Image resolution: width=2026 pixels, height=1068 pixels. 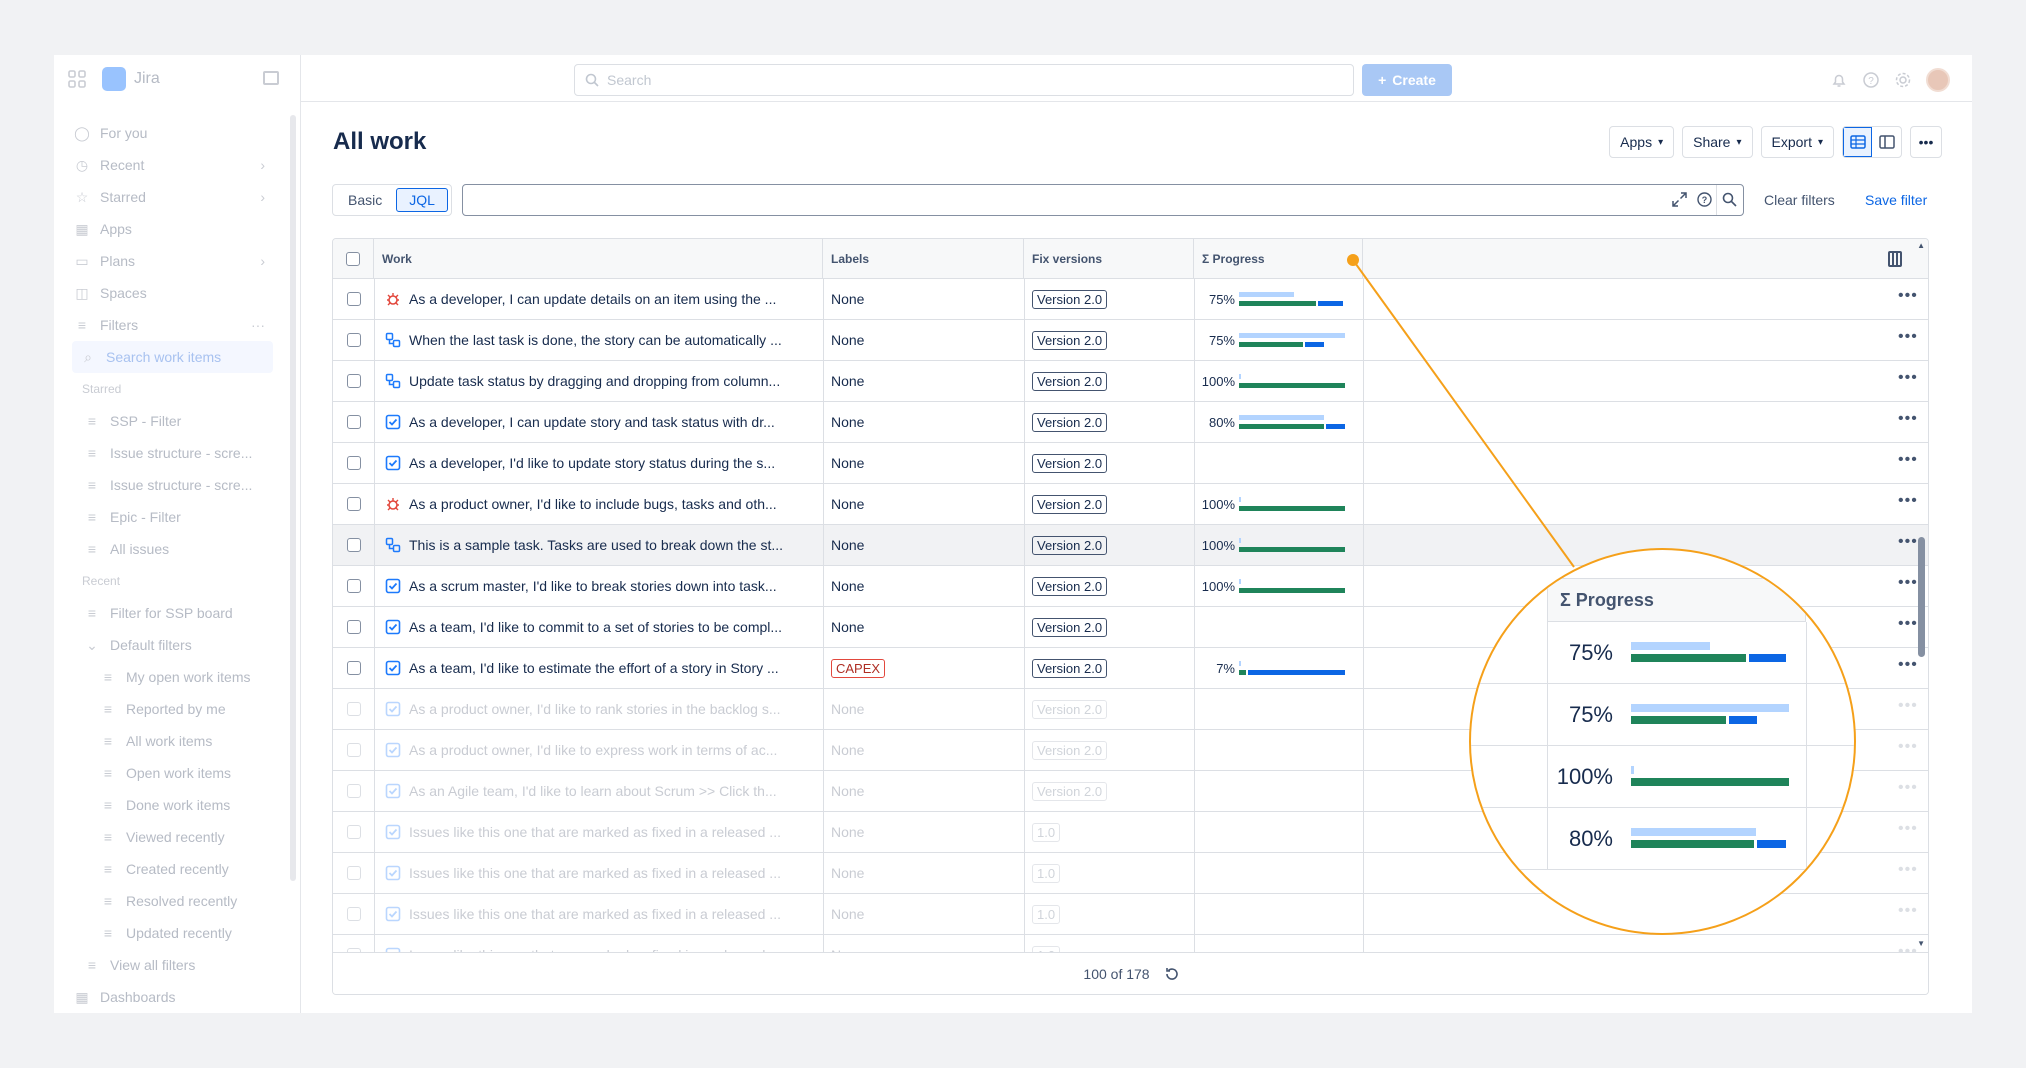 What do you see at coordinates (1895, 259) in the screenshot?
I see `column-picker-icon` at bounding box center [1895, 259].